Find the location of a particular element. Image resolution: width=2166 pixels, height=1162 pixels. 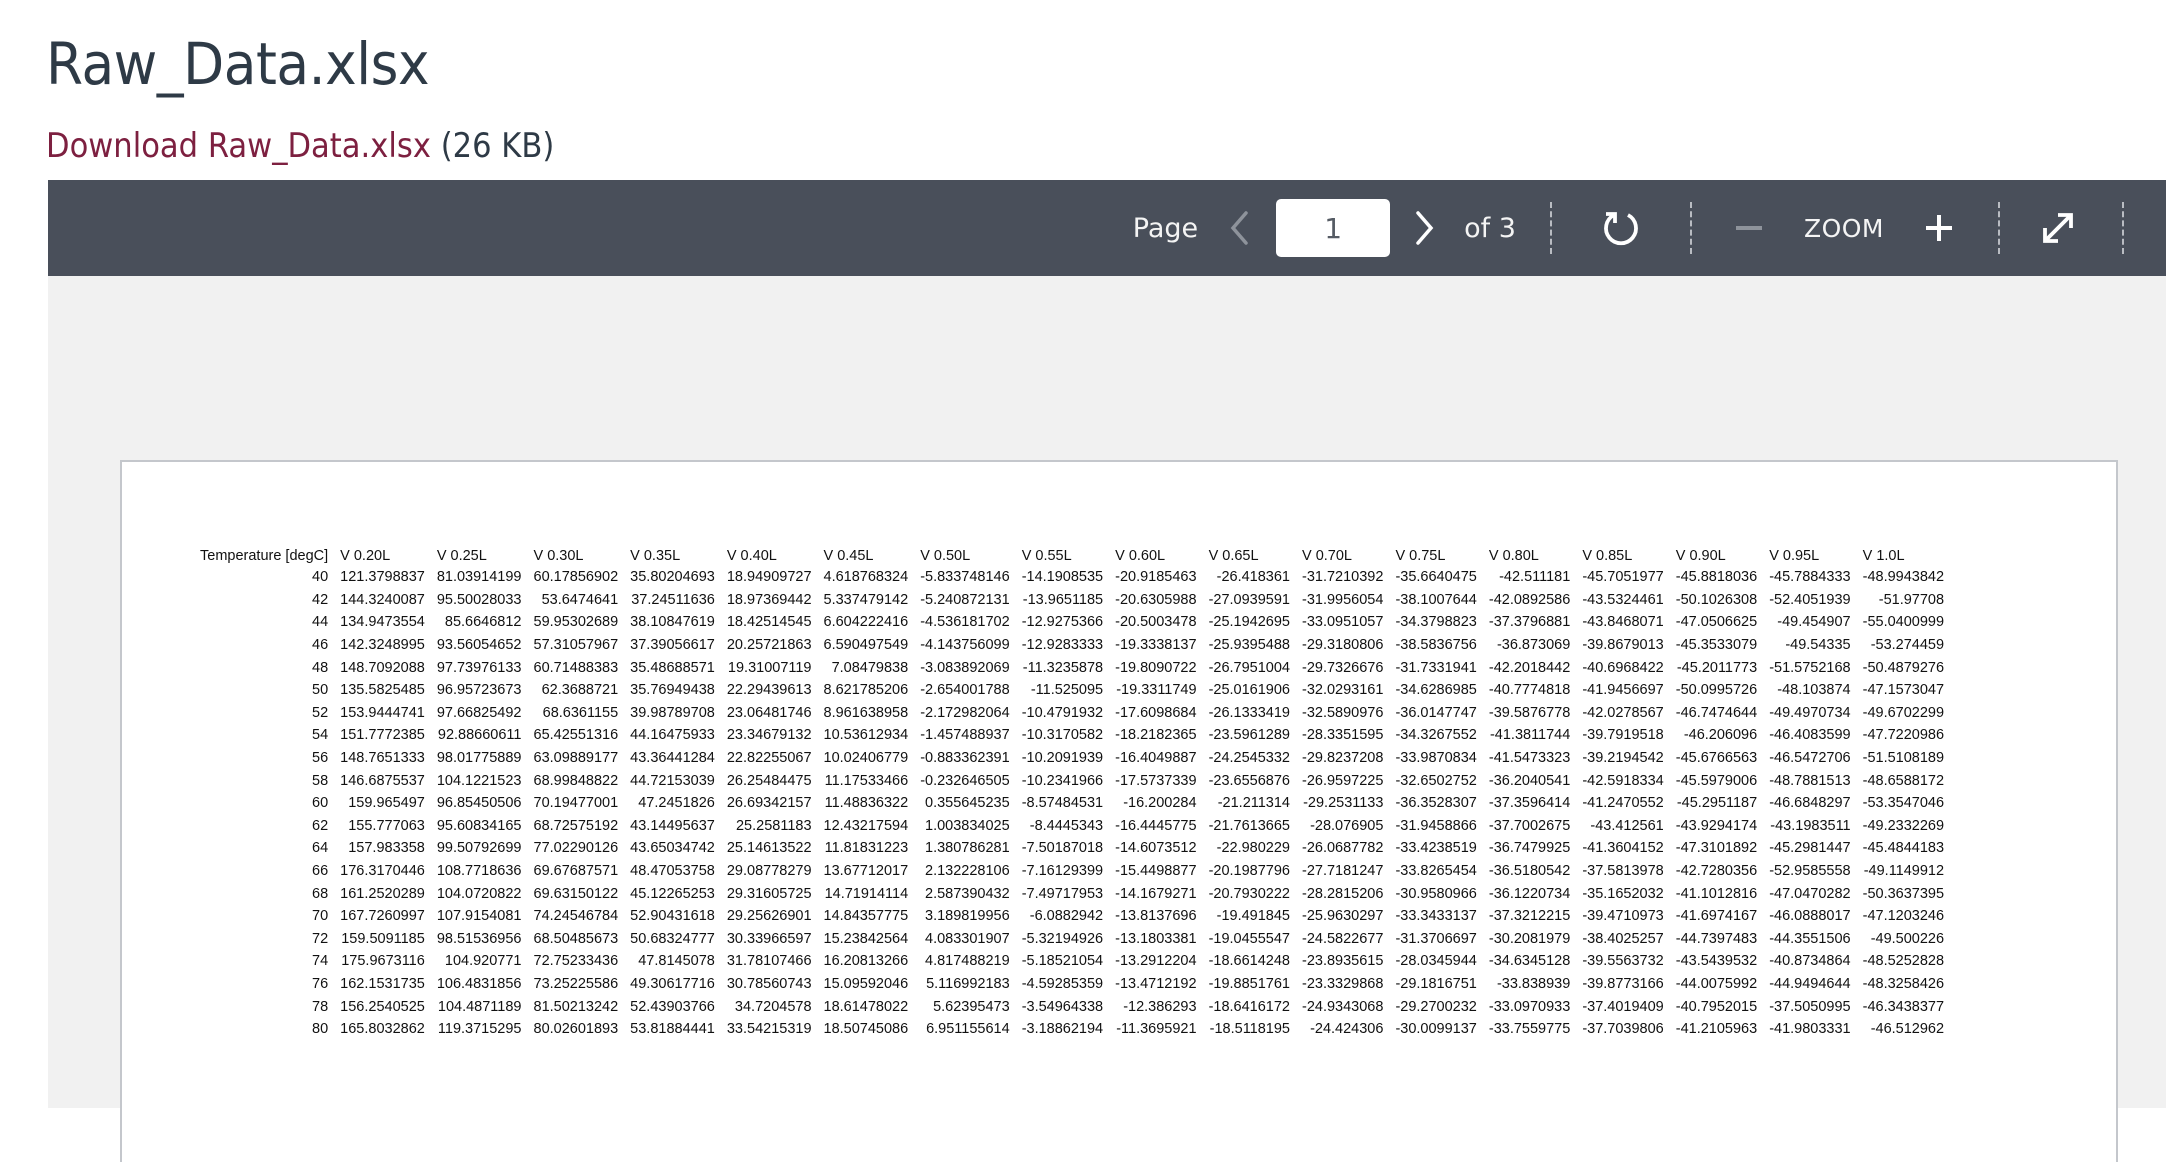

value-cell: -1.457488937 is located at coordinates (965, 735).